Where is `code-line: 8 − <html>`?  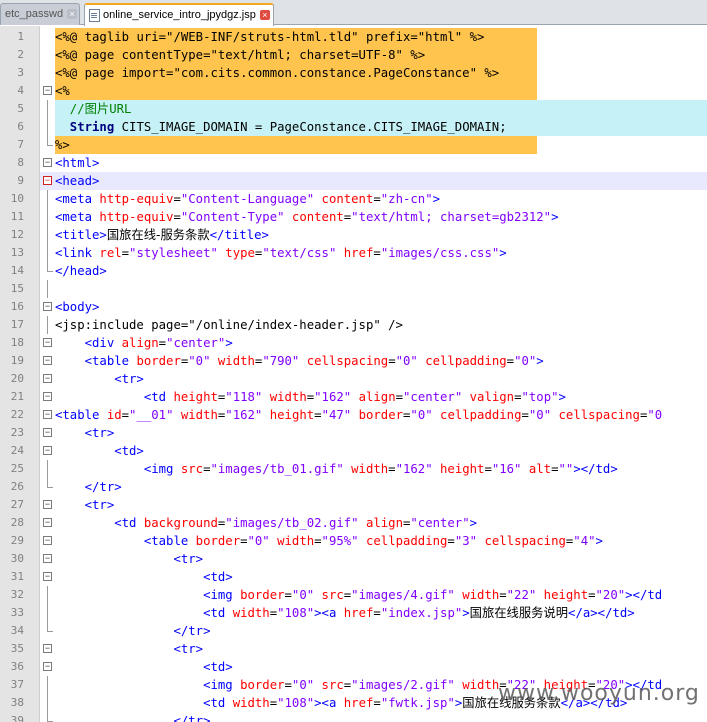 code-line: 8 − <html> is located at coordinates (353, 163).